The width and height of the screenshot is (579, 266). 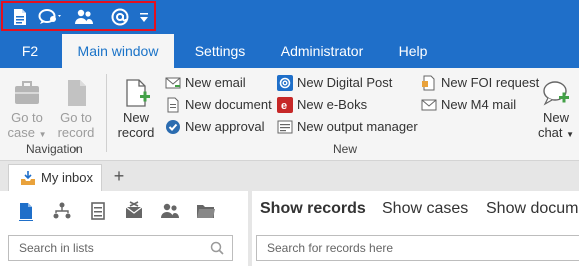 What do you see at coordinates (215, 82) in the screenshot?
I see `new-email-label: New email` at bounding box center [215, 82].